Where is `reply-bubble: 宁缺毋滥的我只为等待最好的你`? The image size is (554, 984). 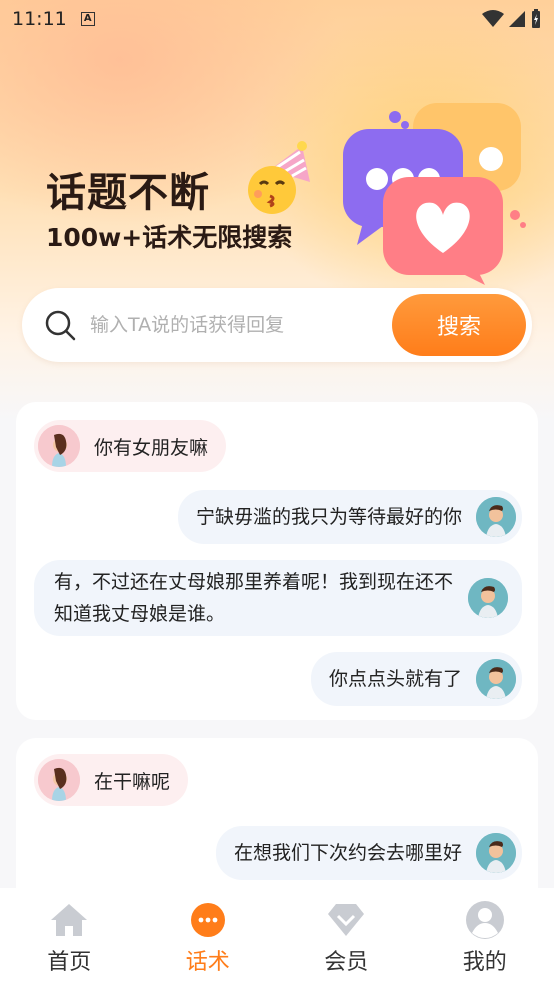
reply-bubble: 宁缺毋滥的我只为等待最好的你 is located at coordinates (349, 517).